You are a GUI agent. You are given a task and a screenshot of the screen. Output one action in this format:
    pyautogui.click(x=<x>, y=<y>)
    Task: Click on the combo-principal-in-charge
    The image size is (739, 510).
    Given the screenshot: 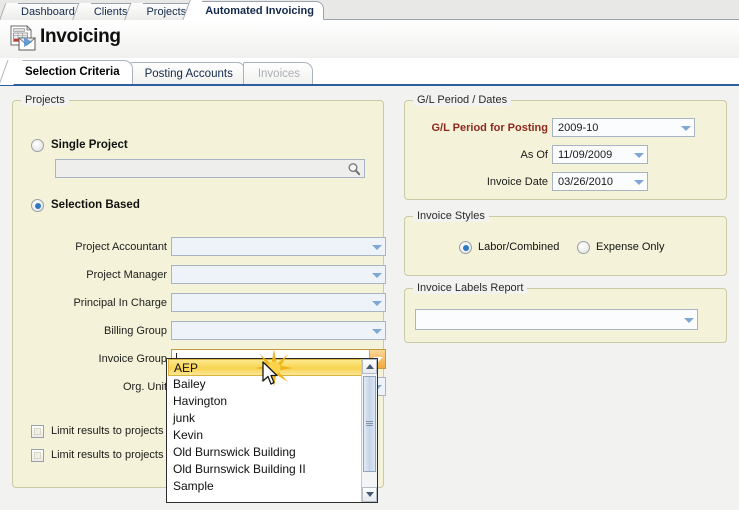 What is the action you would take?
    pyautogui.click(x=278, y=302)
    